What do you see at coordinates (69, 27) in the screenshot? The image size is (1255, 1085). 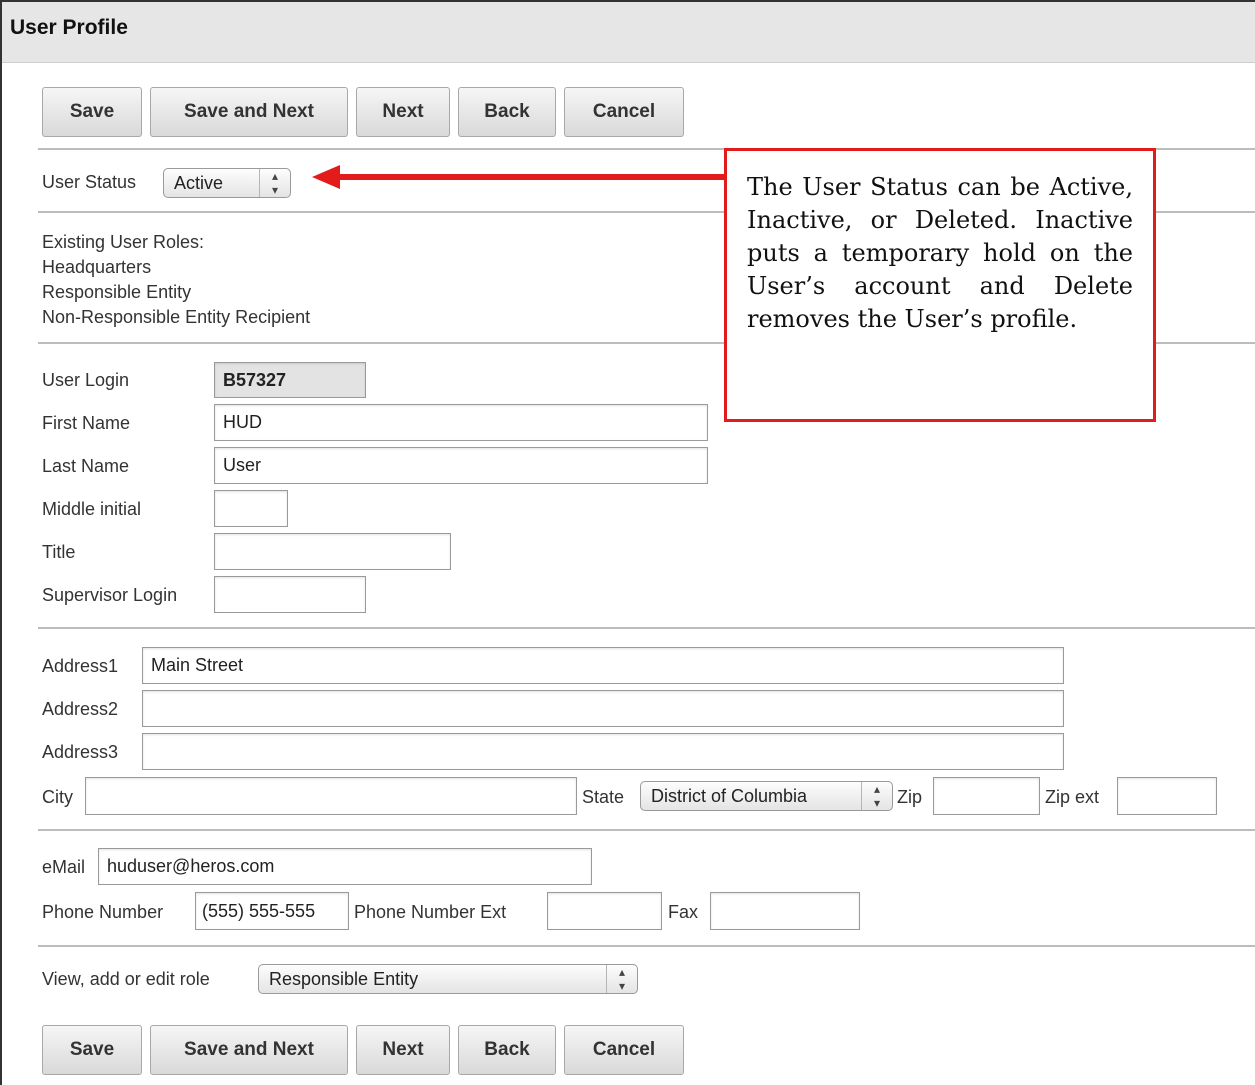 I see `page-title: User Profile` at bounding box center [69, 27].